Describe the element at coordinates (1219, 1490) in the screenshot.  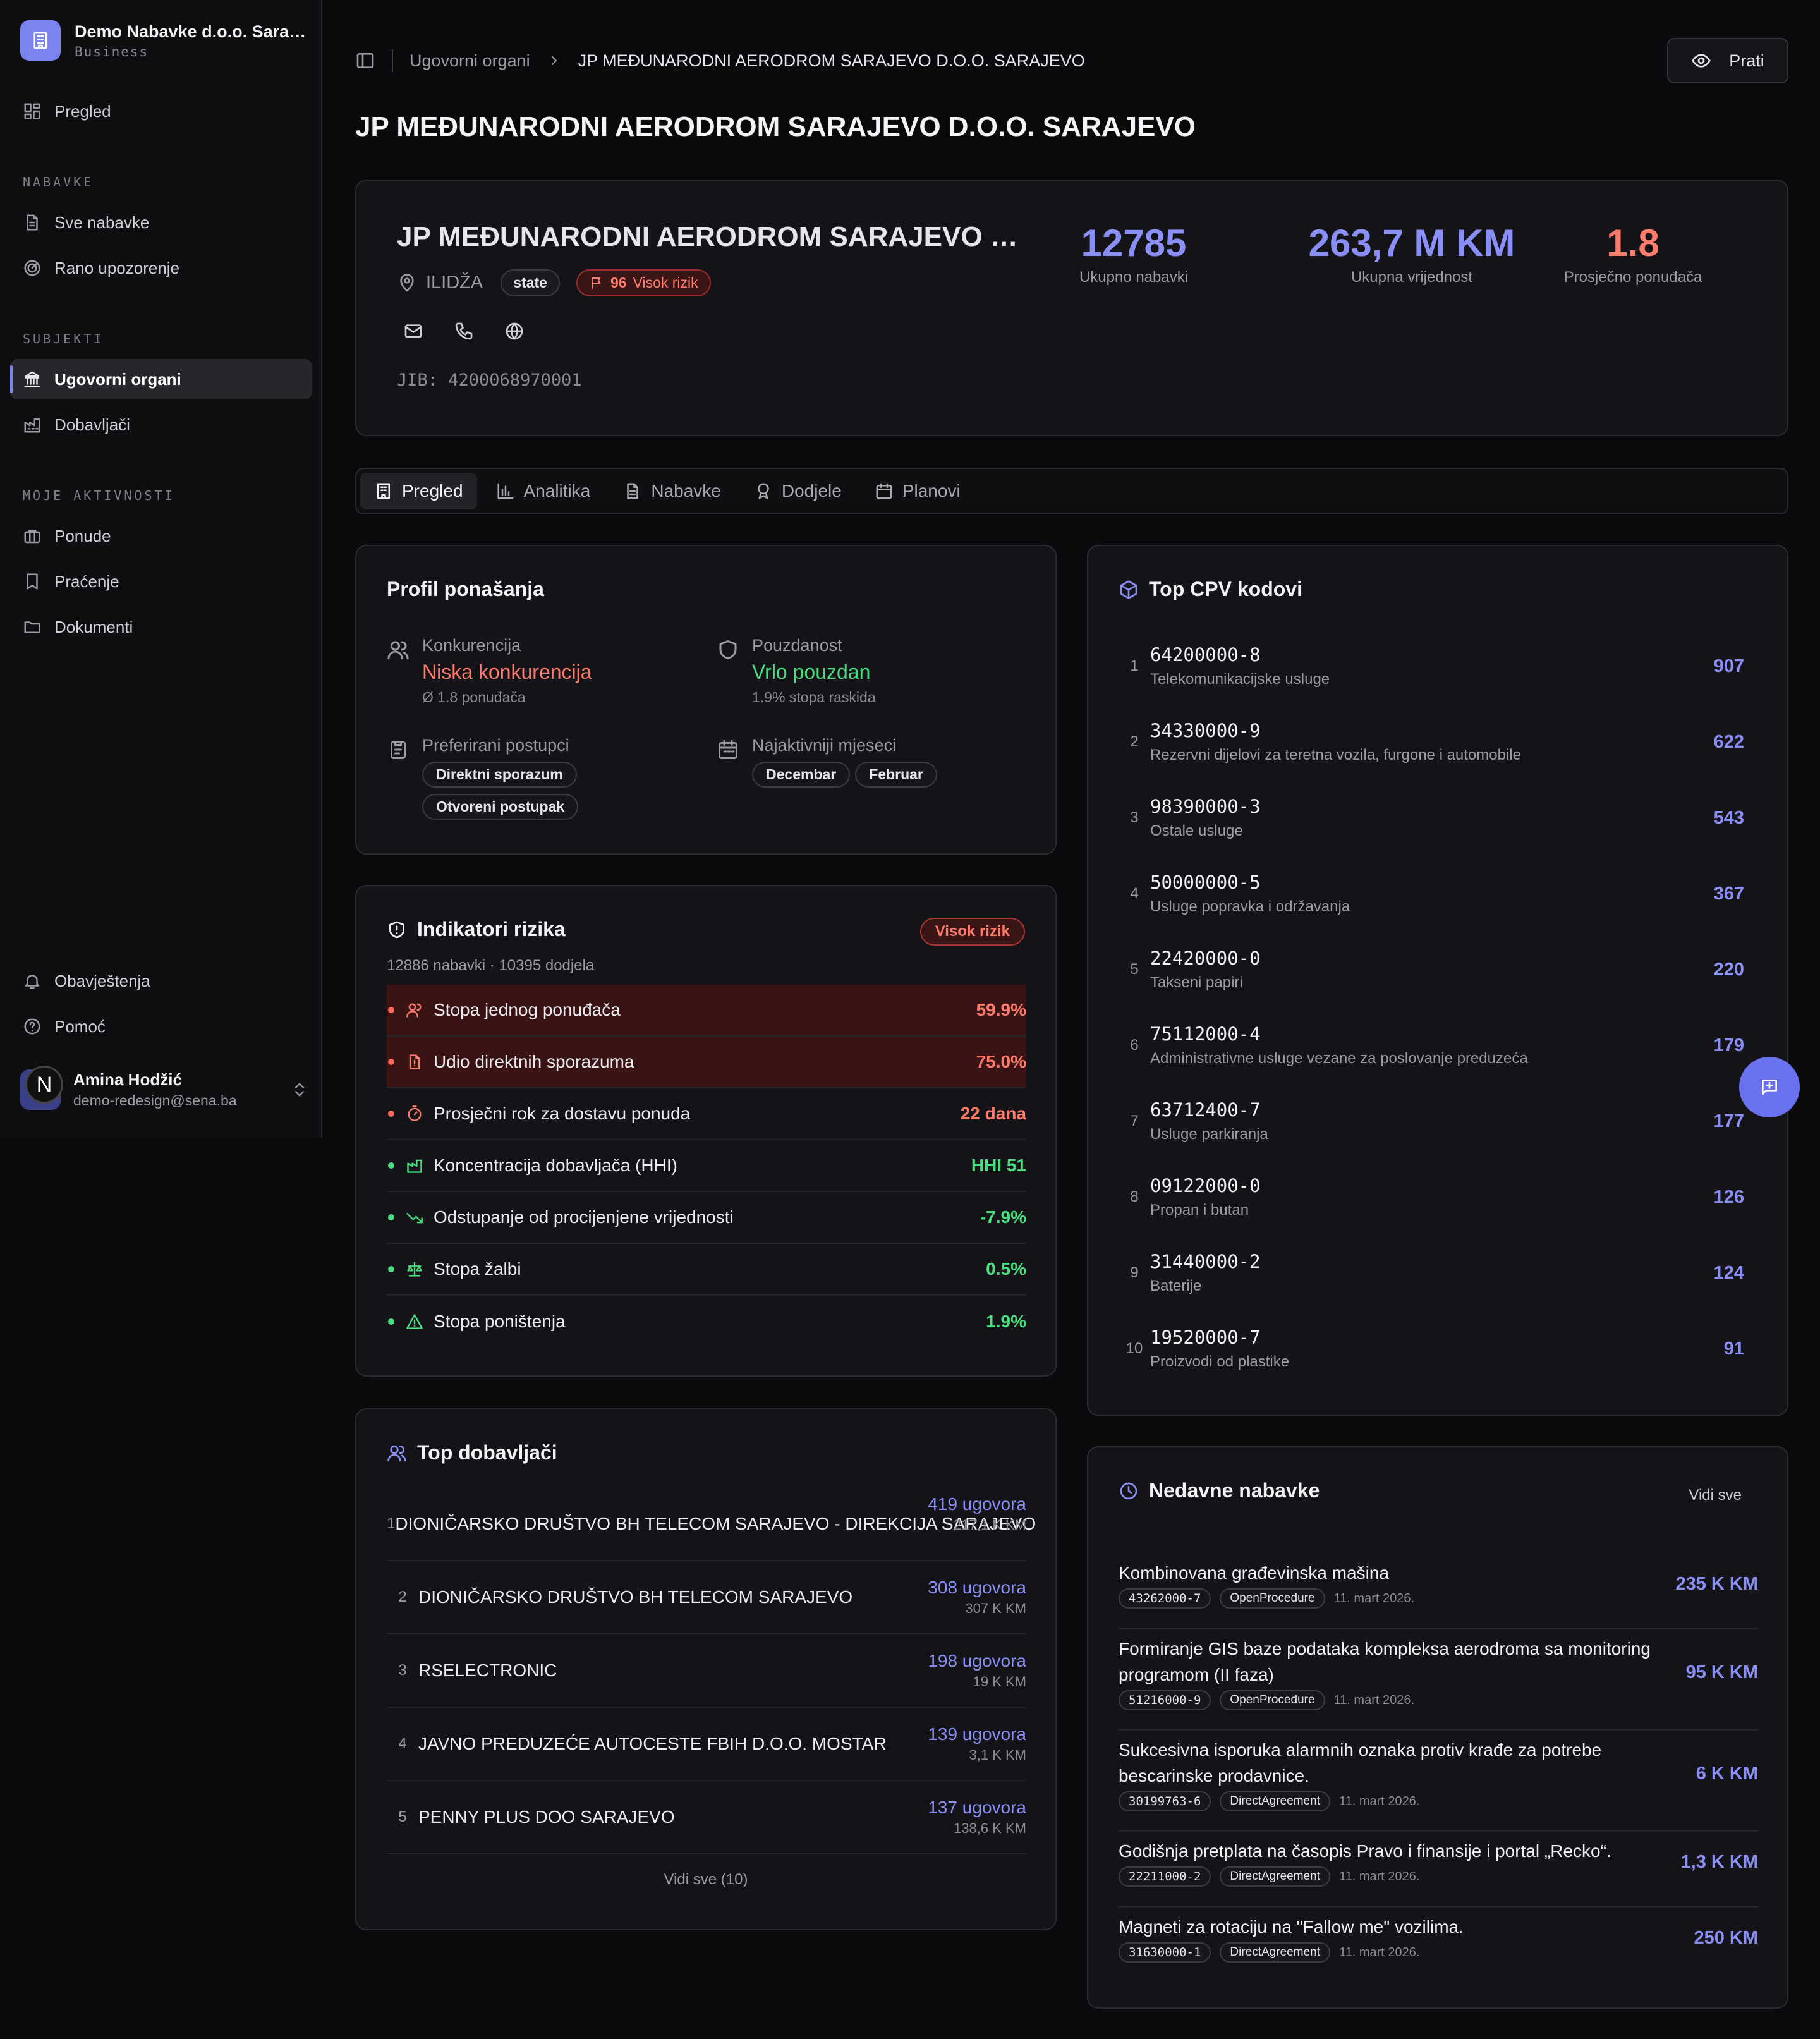
I see `card-heading: Nedavne nabavke` at that location.